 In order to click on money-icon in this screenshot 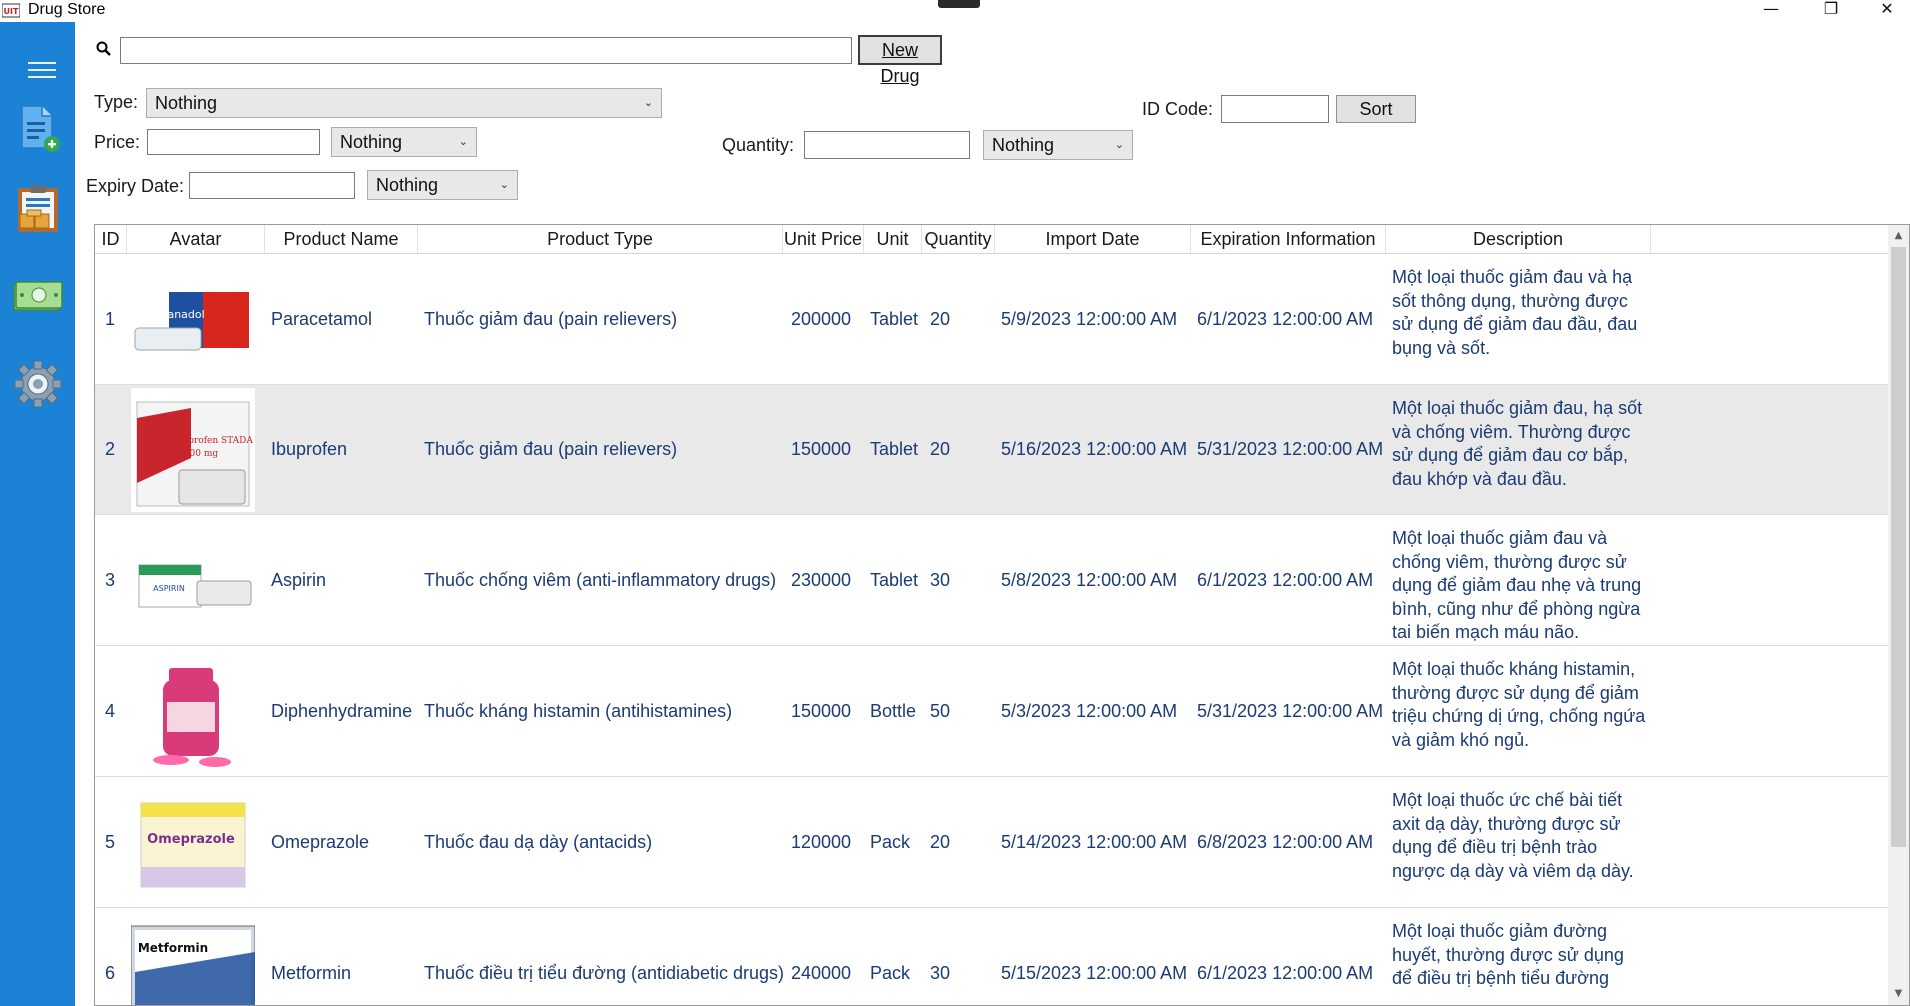, I will do `click(38, 296)`.